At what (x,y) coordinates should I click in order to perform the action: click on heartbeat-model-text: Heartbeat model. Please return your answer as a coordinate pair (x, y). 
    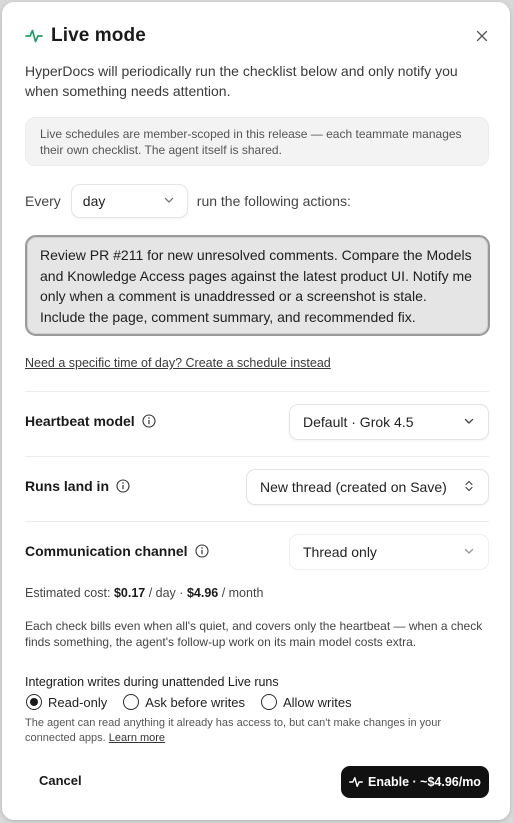
    Looking at the image, I should click on (80, 421).